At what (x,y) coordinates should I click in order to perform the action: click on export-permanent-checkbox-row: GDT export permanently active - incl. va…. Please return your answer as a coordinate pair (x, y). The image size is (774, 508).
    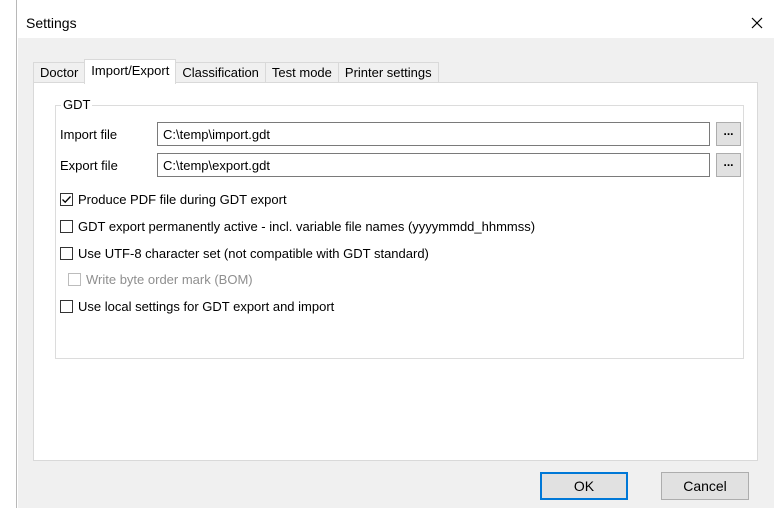
    Looking at the image, I should click on (297, 226).